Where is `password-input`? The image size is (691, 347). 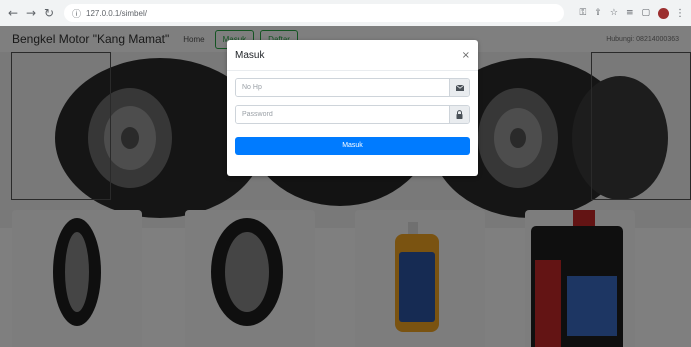 password-input is located at coordinates (342, 114).